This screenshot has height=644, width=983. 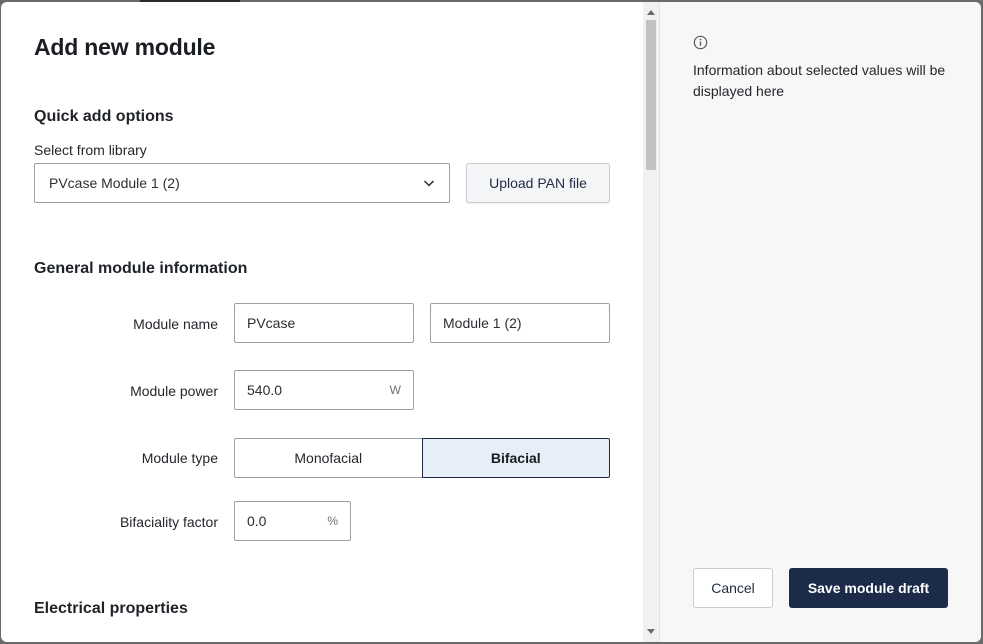 I want to click on info-icon, so click(x=700, y=42).